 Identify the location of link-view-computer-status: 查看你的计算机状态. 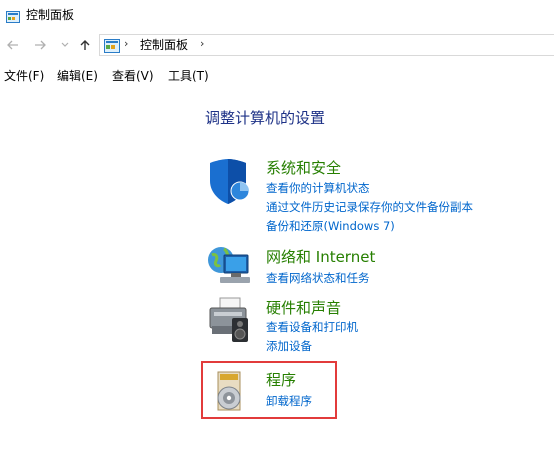
(318, 188).